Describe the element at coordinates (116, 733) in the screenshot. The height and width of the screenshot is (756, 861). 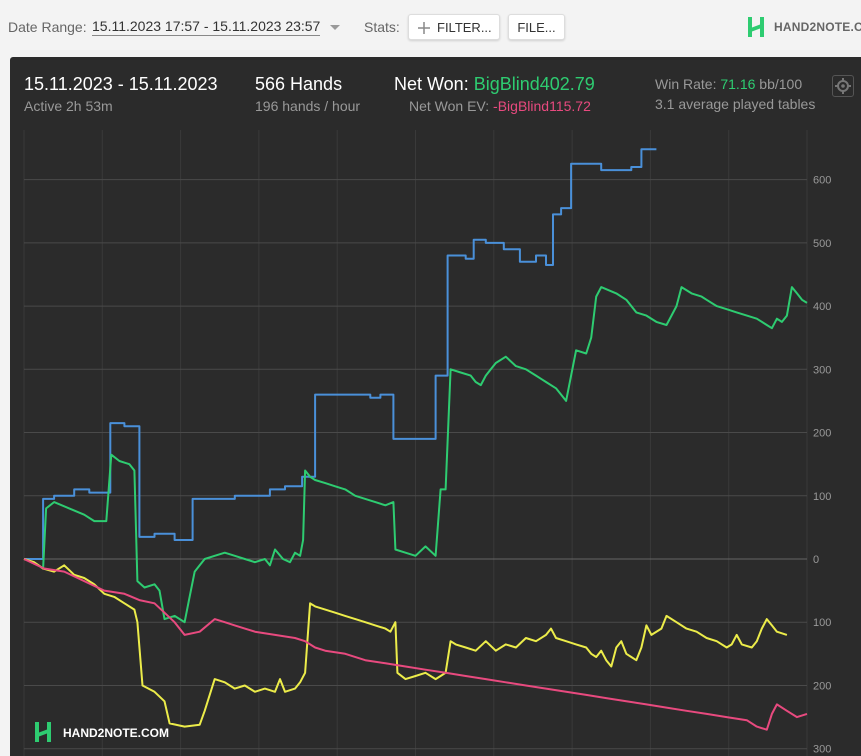
I see `watermark-text: HAND2NOTE.COM` at that location.